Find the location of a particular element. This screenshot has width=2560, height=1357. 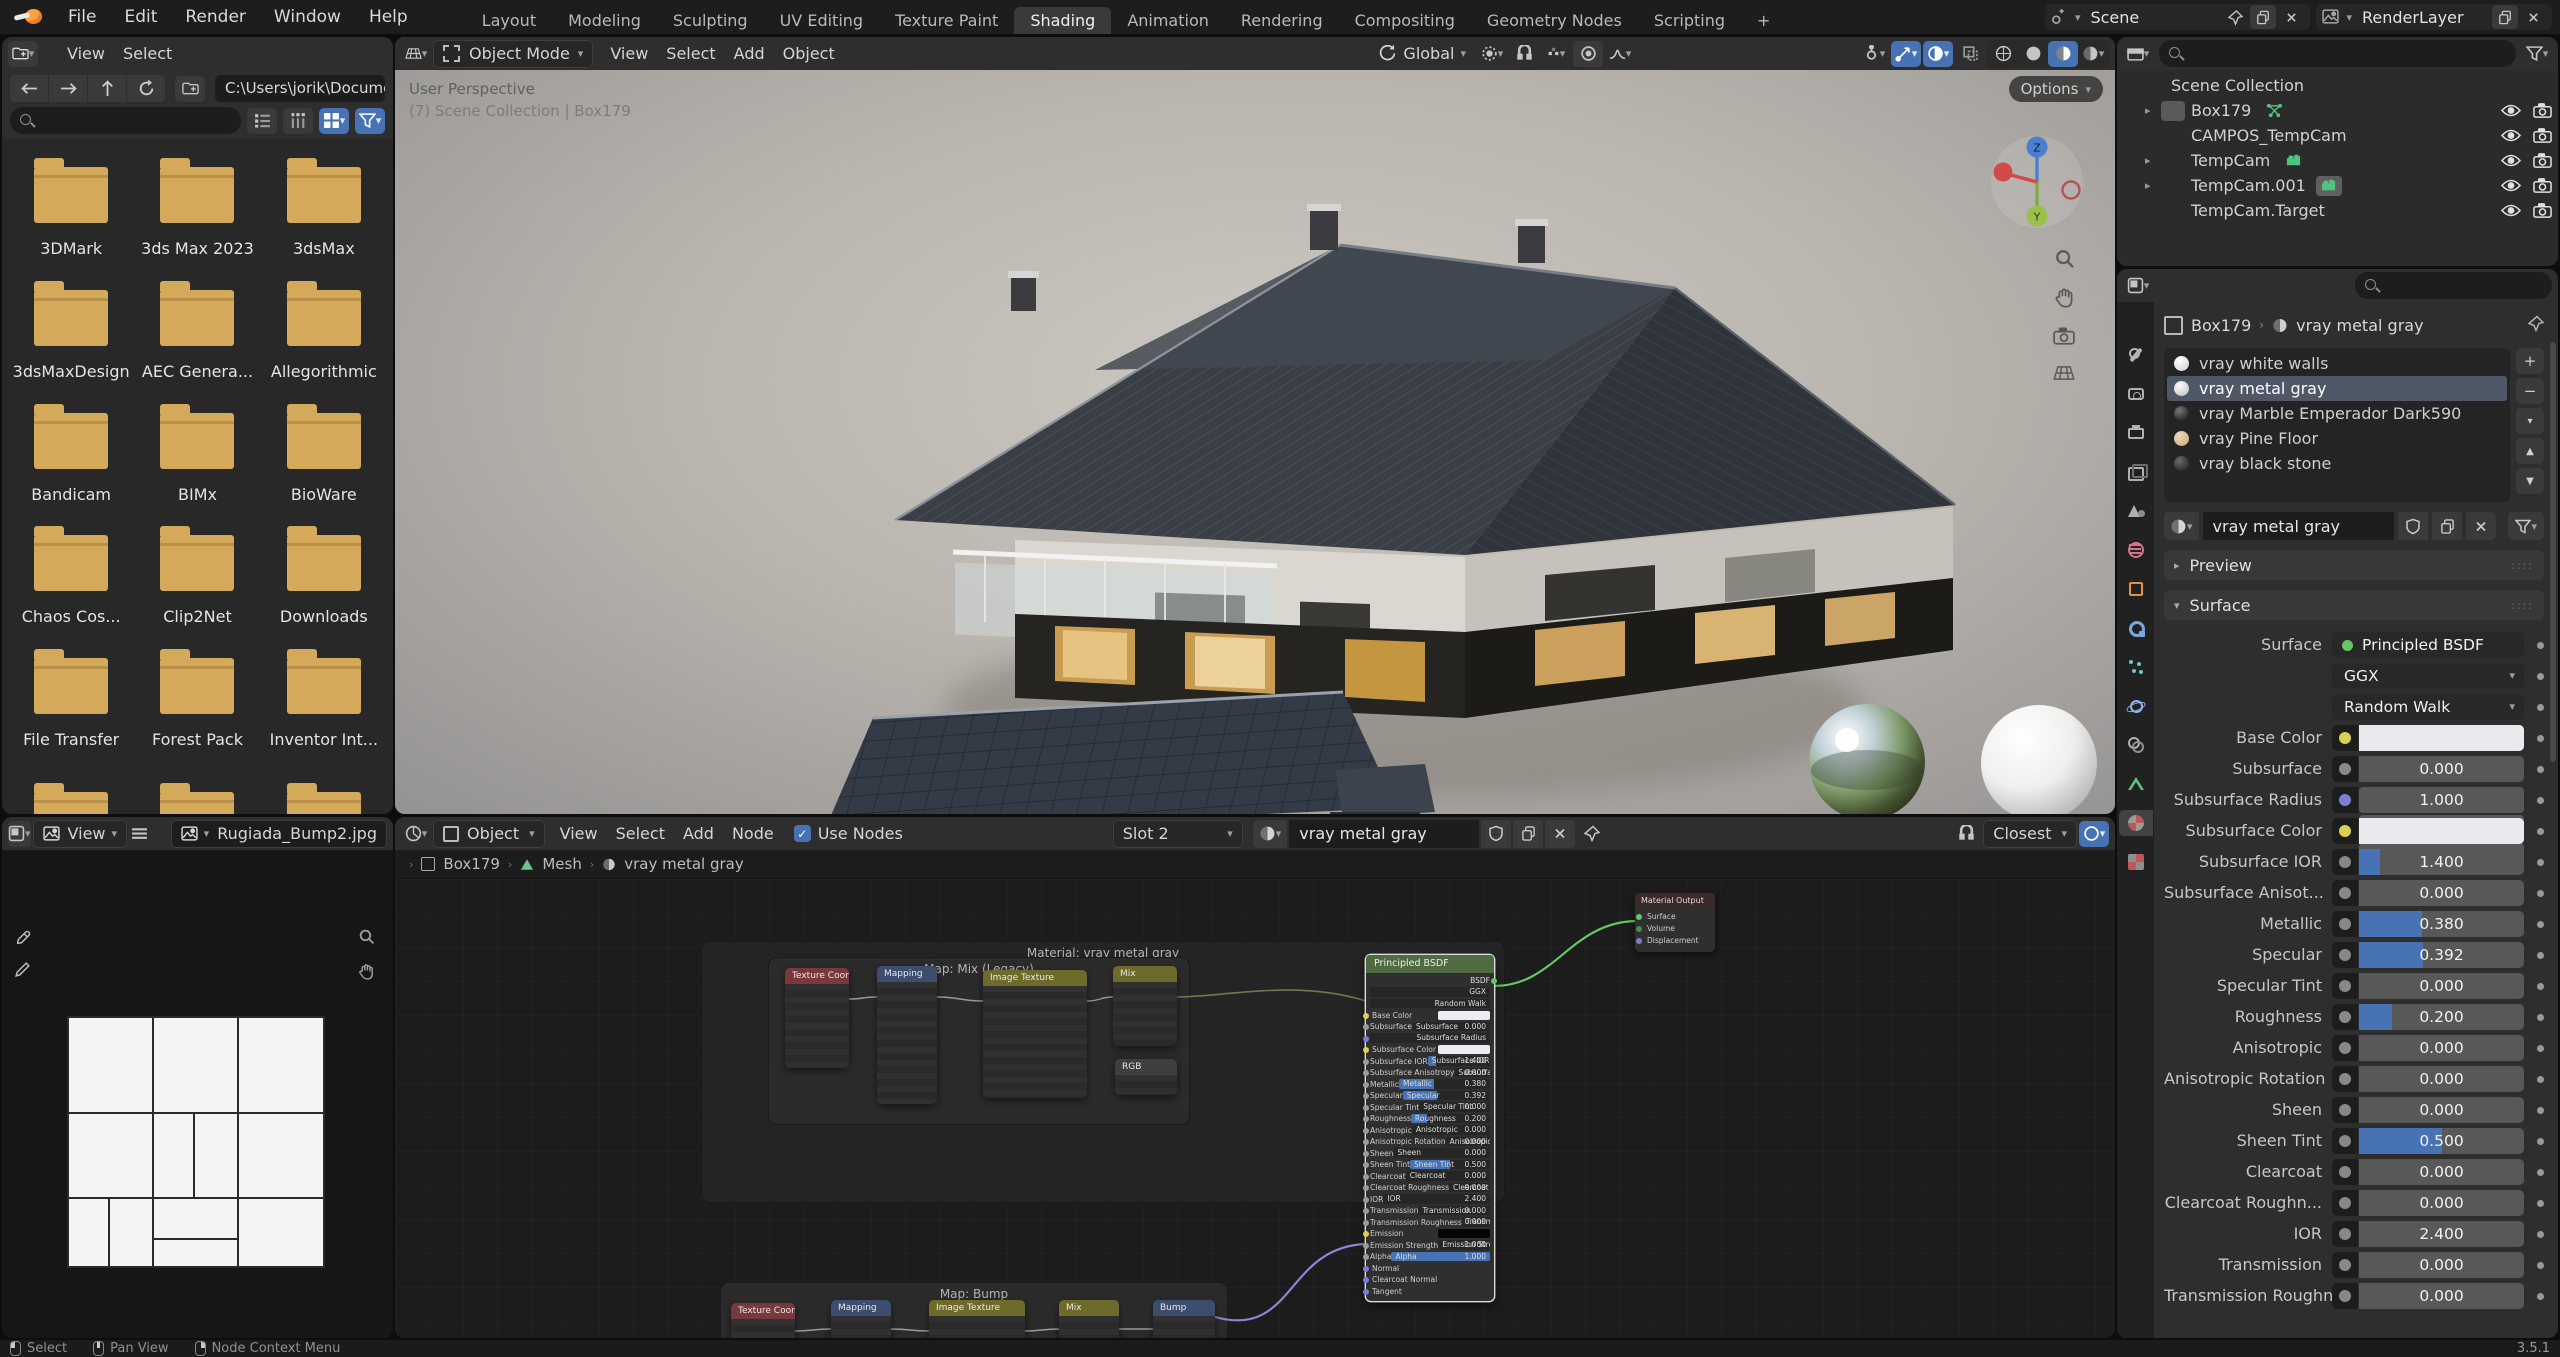

show-gizmo-icon: ▾ is located at coordinates (1874, 54).